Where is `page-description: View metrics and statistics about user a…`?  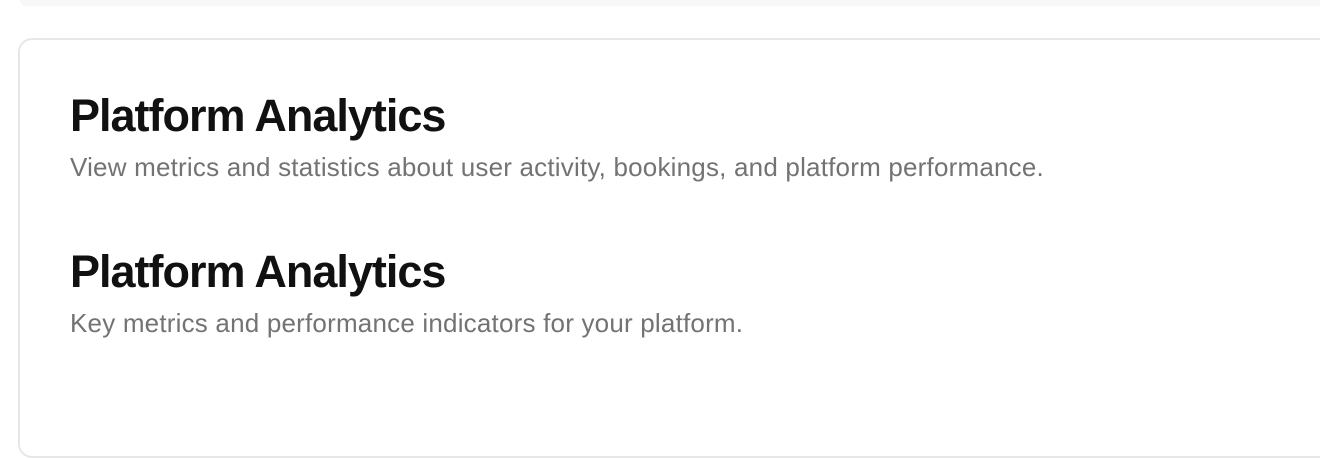
page-description: View metrics and statistics about user a… is located at coordinates (557, 167).